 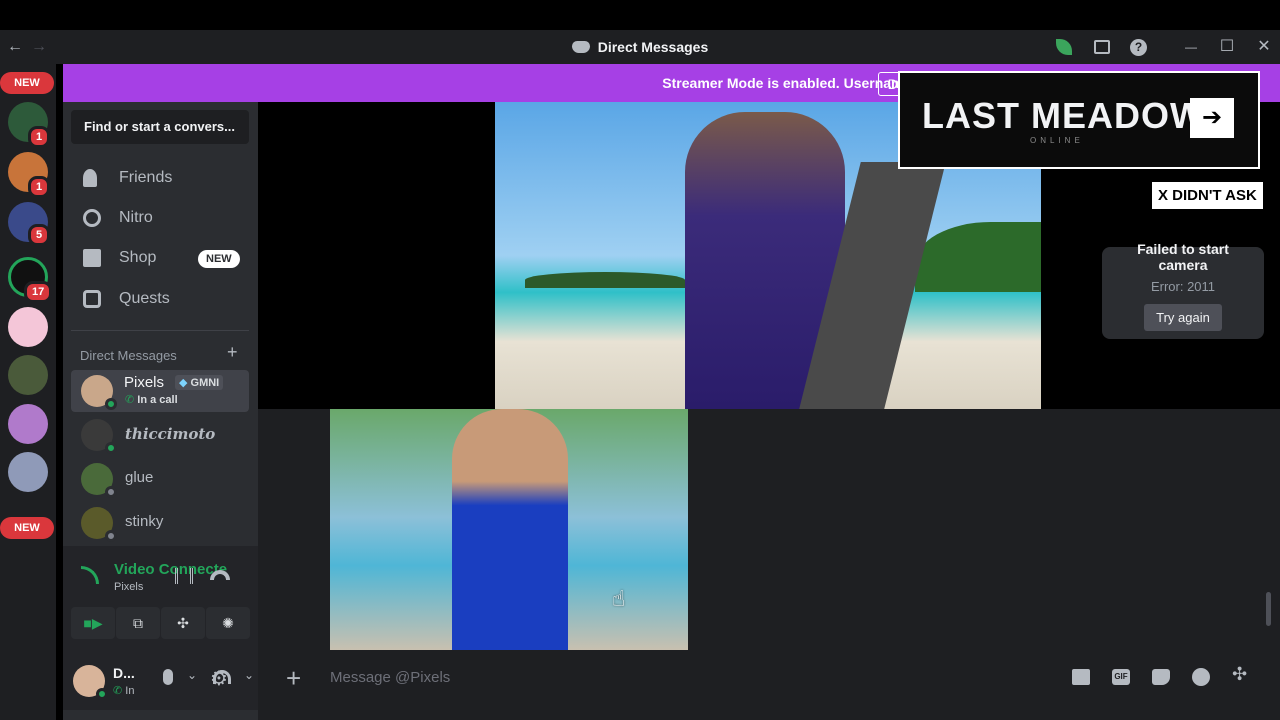 What do you see at coordinates (136, 217) in the screenshot?
I see `nav-label: Nitro` at bounding box center [136, 217].